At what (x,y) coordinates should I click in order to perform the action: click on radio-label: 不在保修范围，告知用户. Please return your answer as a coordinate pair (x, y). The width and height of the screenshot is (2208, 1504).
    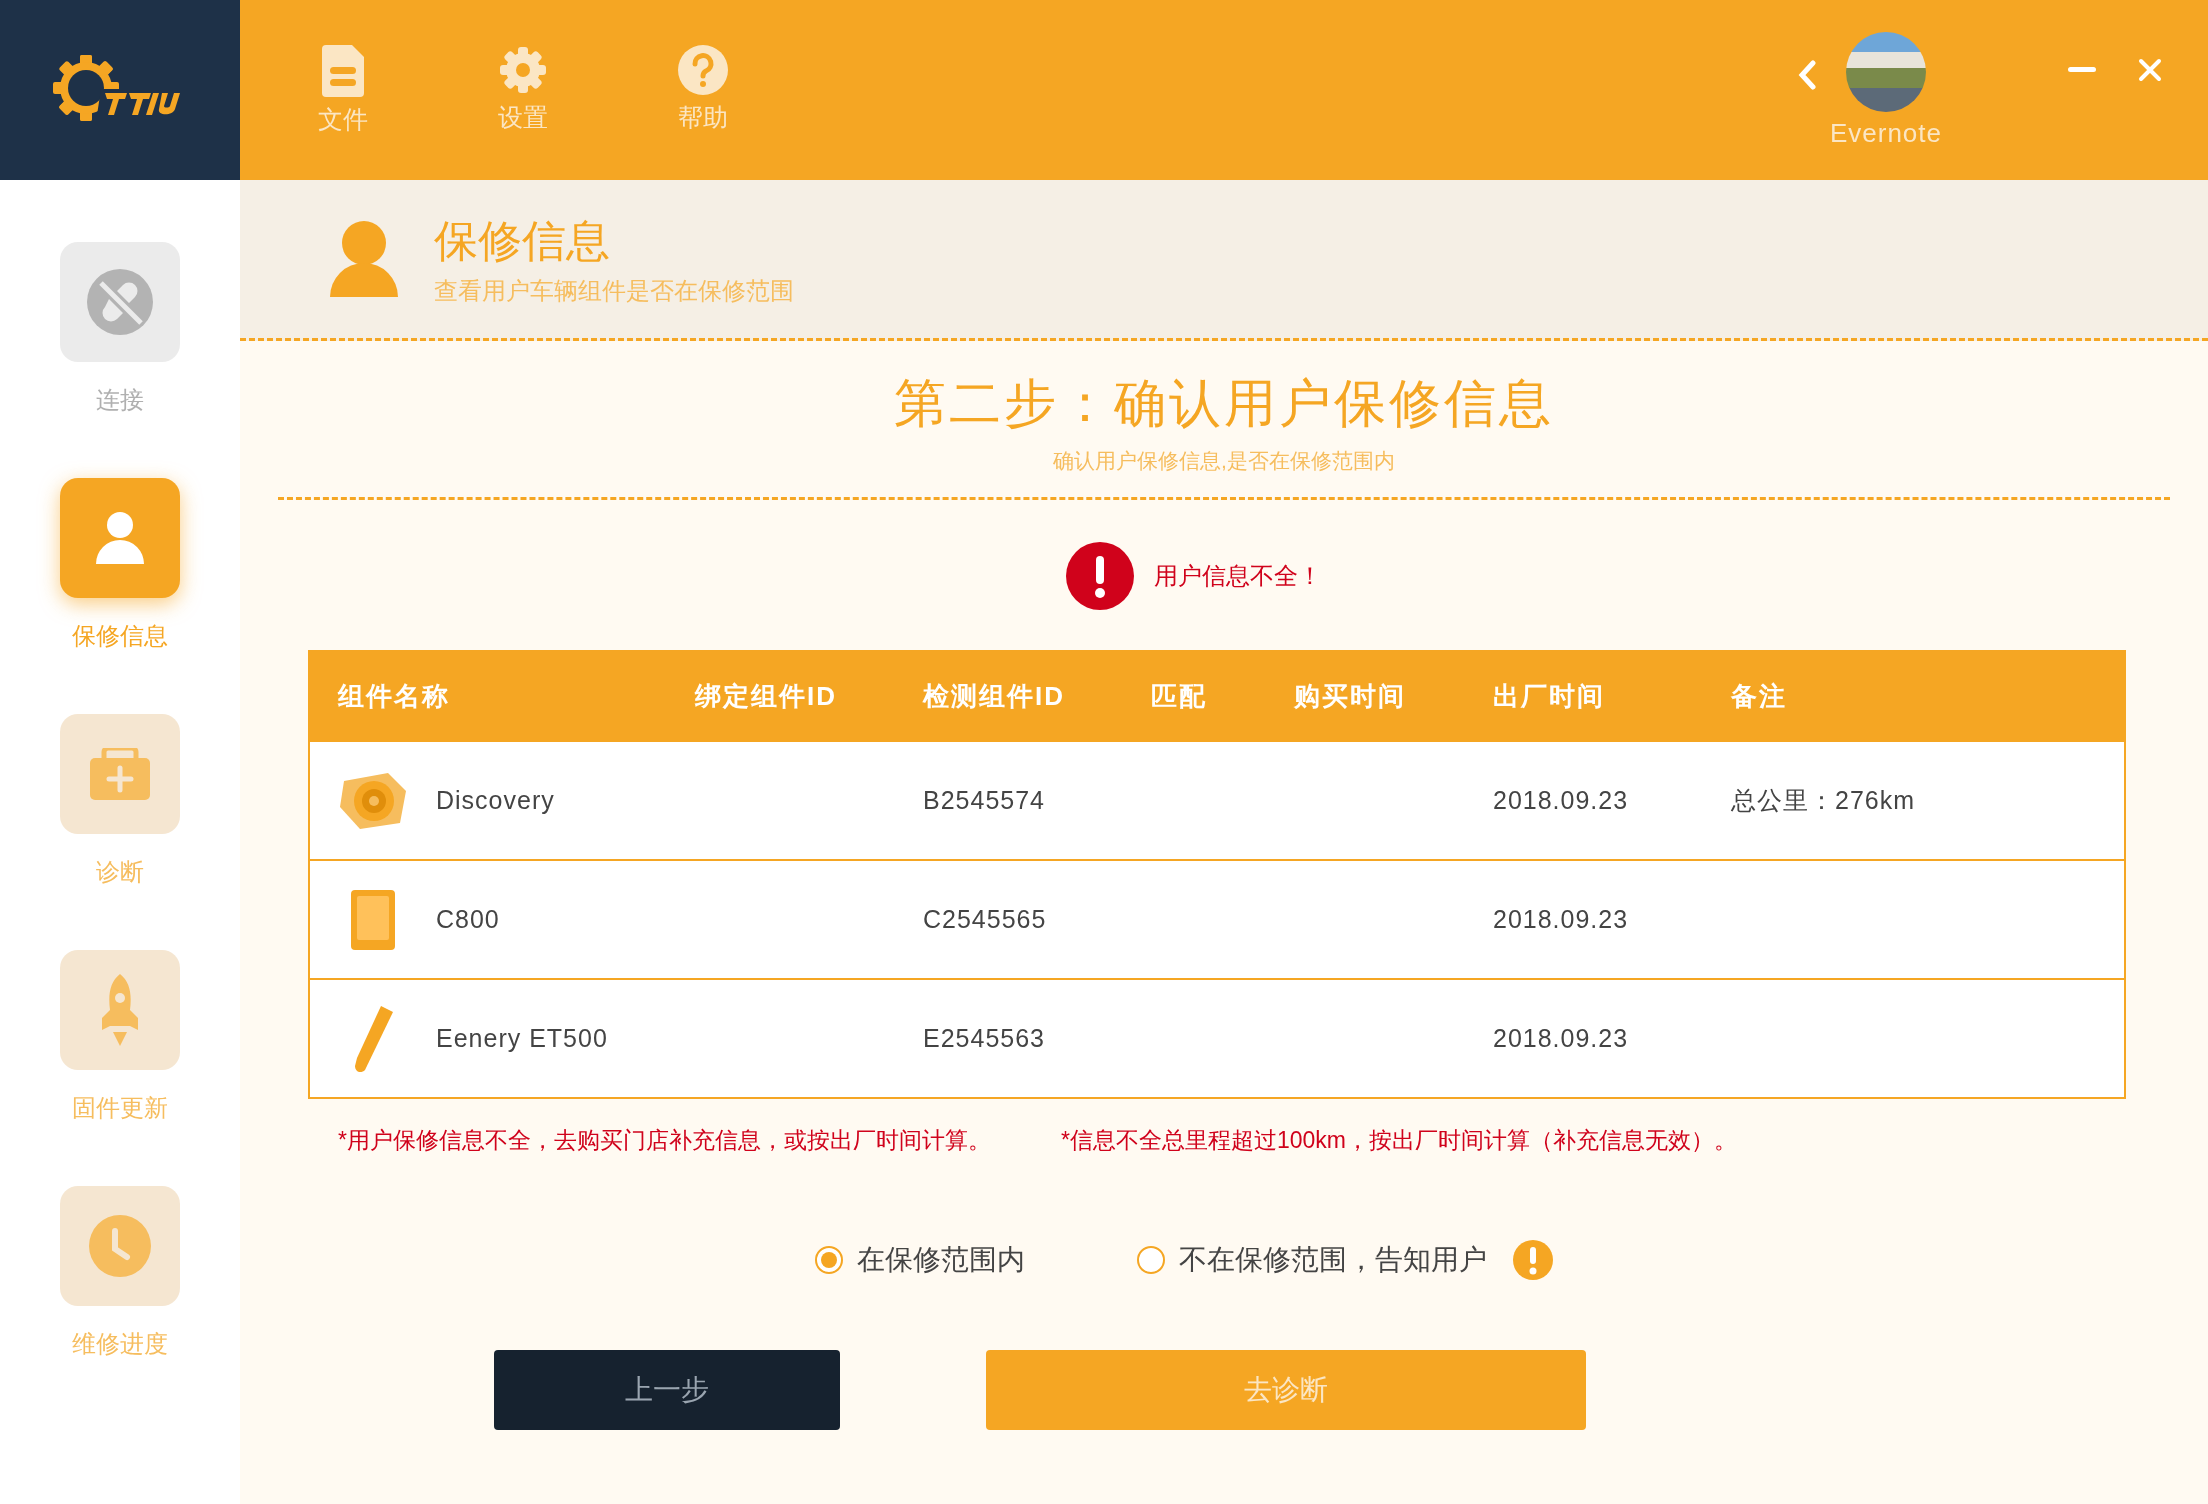
    Looking at the image, I should click on (1333, 1260).